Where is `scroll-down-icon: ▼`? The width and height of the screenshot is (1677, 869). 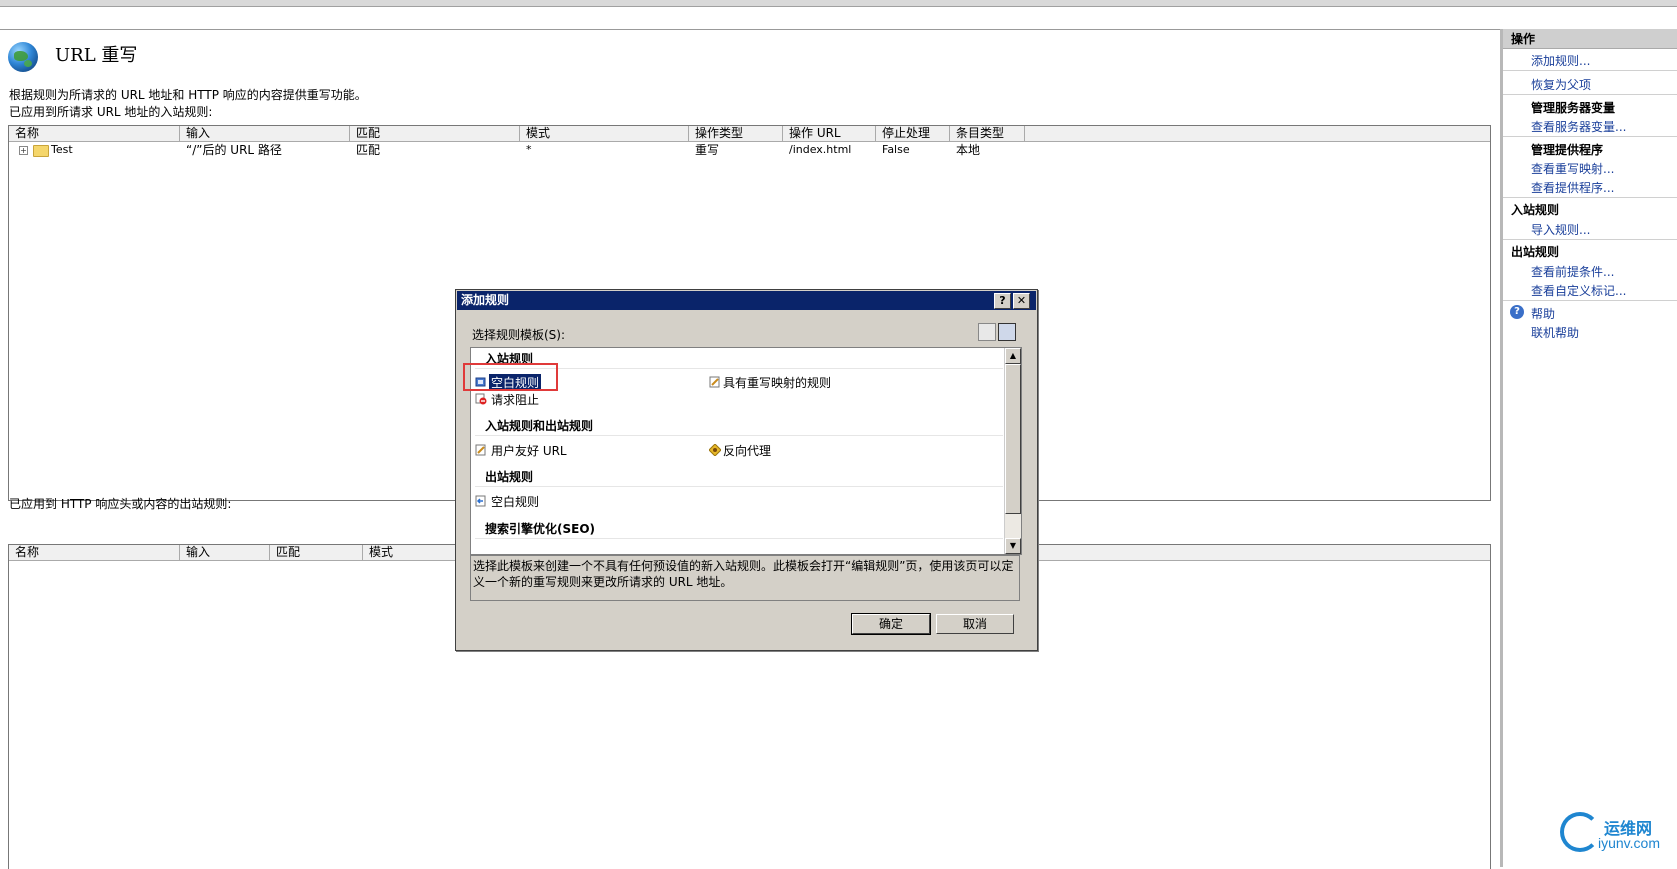 scroll-down-icon: ▼ is located at coordinates (1013, 546).